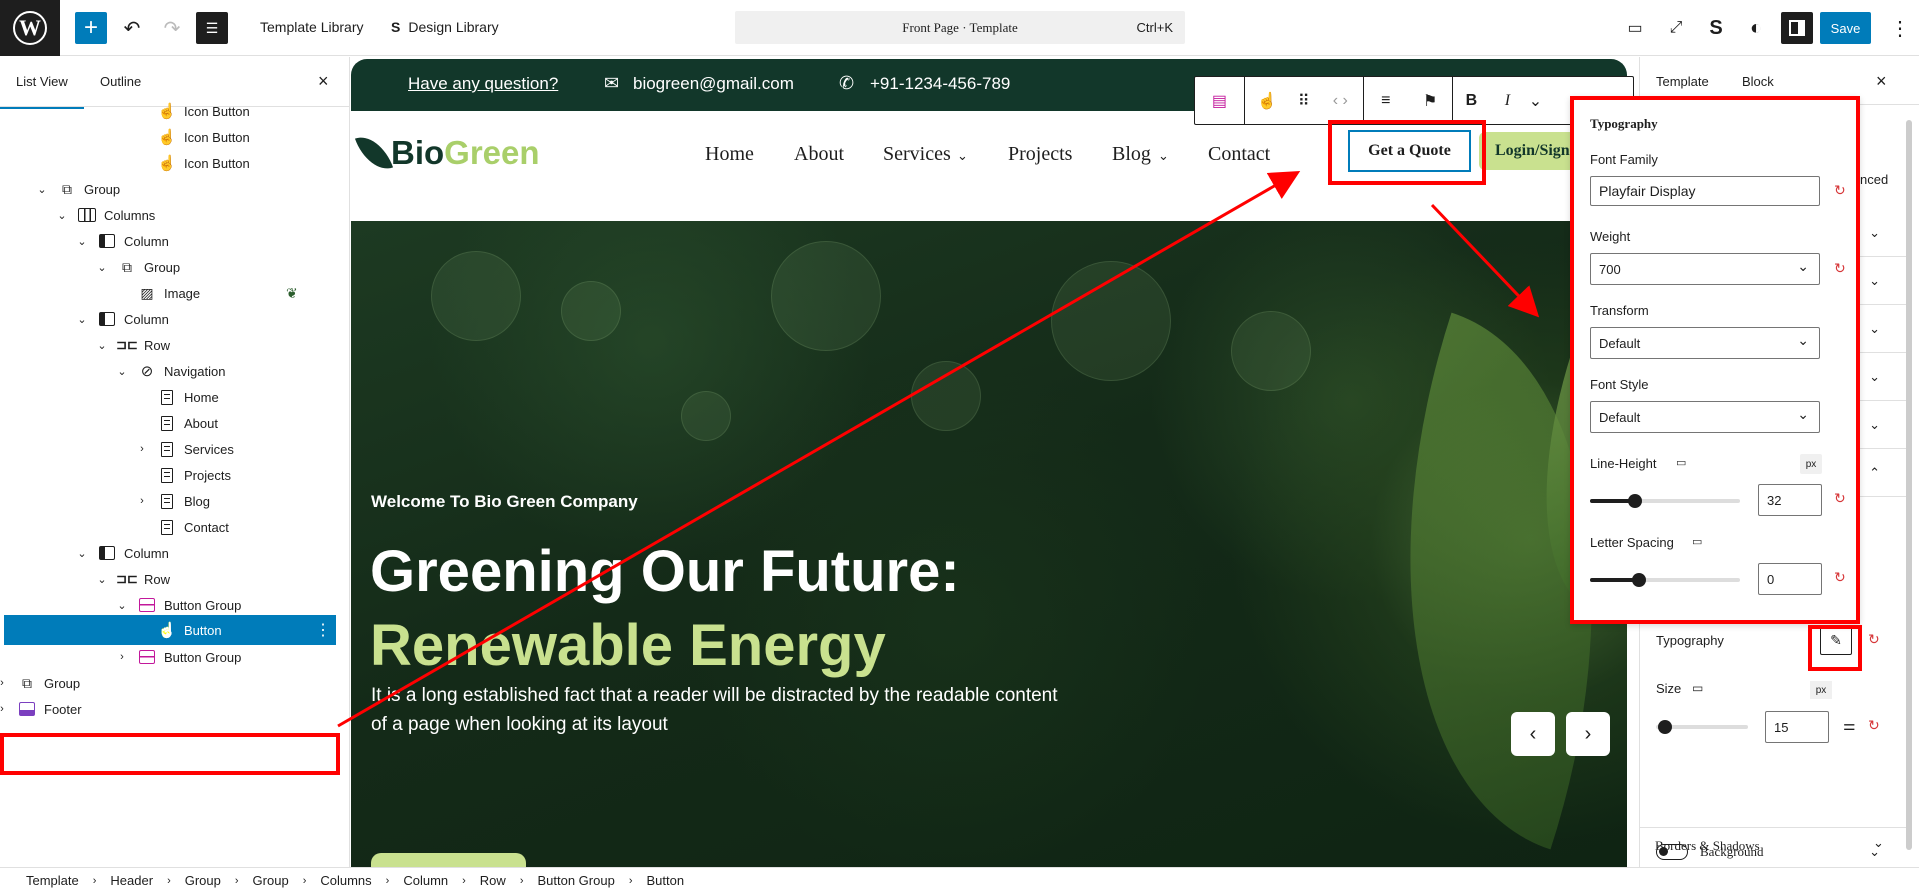  Describe the element at coordinates (960, 27) in the screenshot. I see `command-palette-bar: Front Page · Template Ctrl+K` at that location.